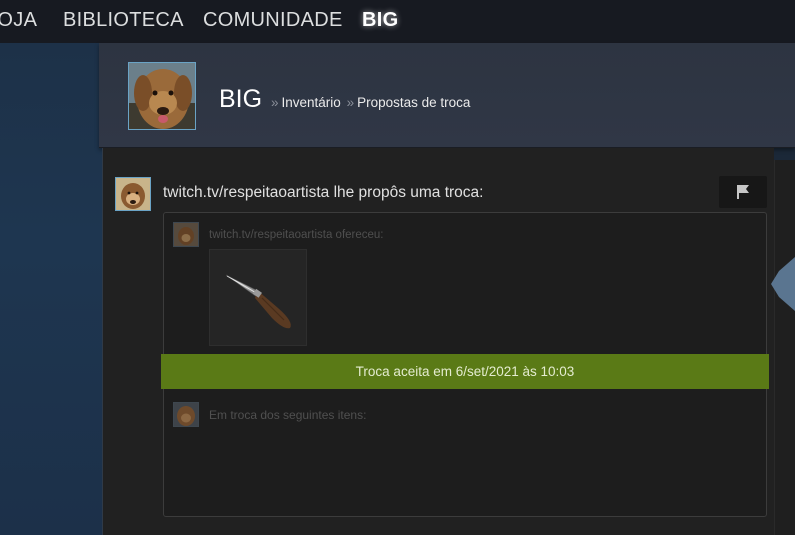  I want to click on offered-items-label: twitch.tv/respeitaoartista ofereceu:, so click(296, 235).